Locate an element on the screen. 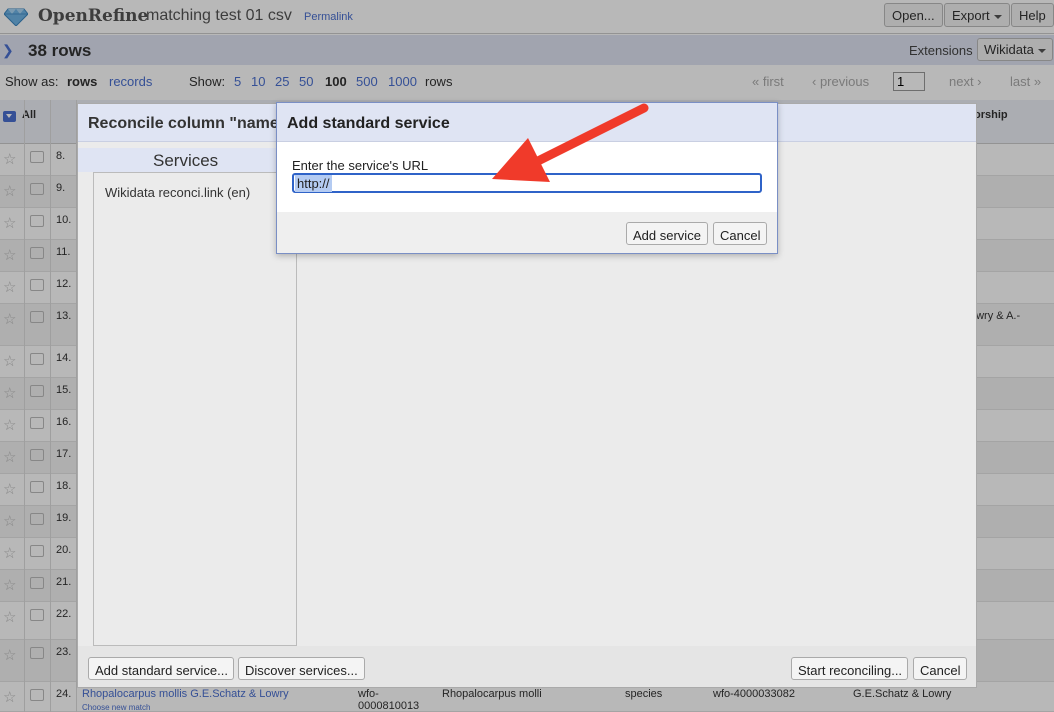 This screenshot has width=1054, height=712. service-url-input: http:// is located at coordinates (527, 183).